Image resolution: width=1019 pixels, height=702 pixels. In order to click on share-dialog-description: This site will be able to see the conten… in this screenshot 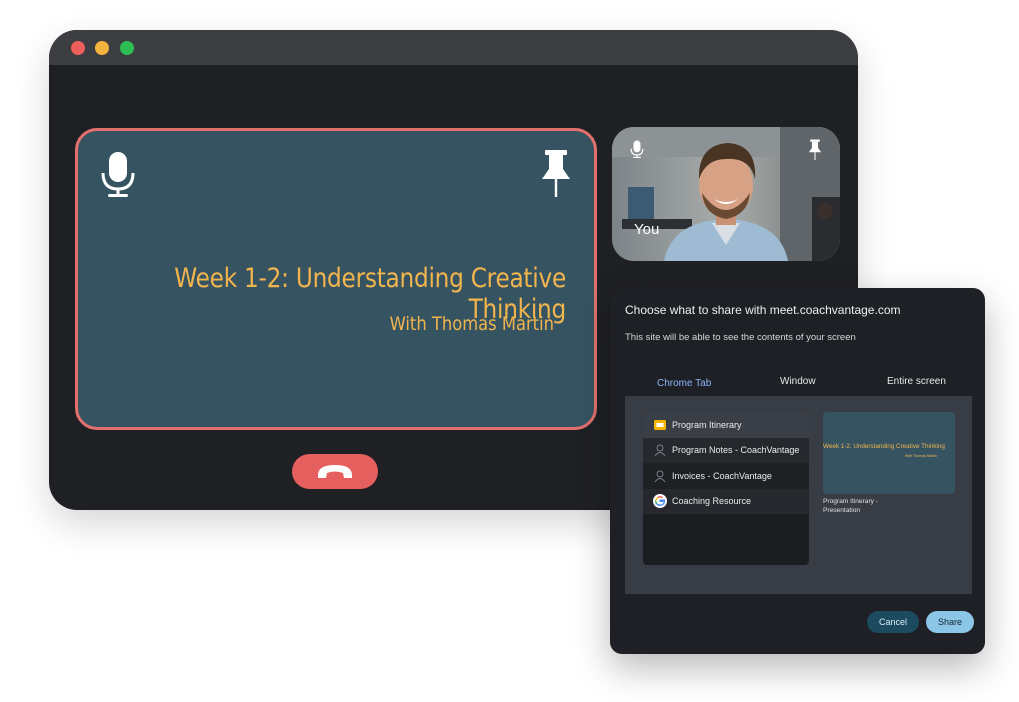, I will do `click(740, 337)`.